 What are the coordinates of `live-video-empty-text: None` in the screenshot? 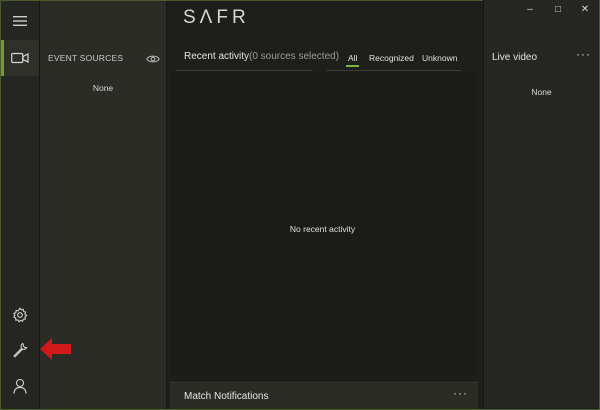 It's located at (541, 92).